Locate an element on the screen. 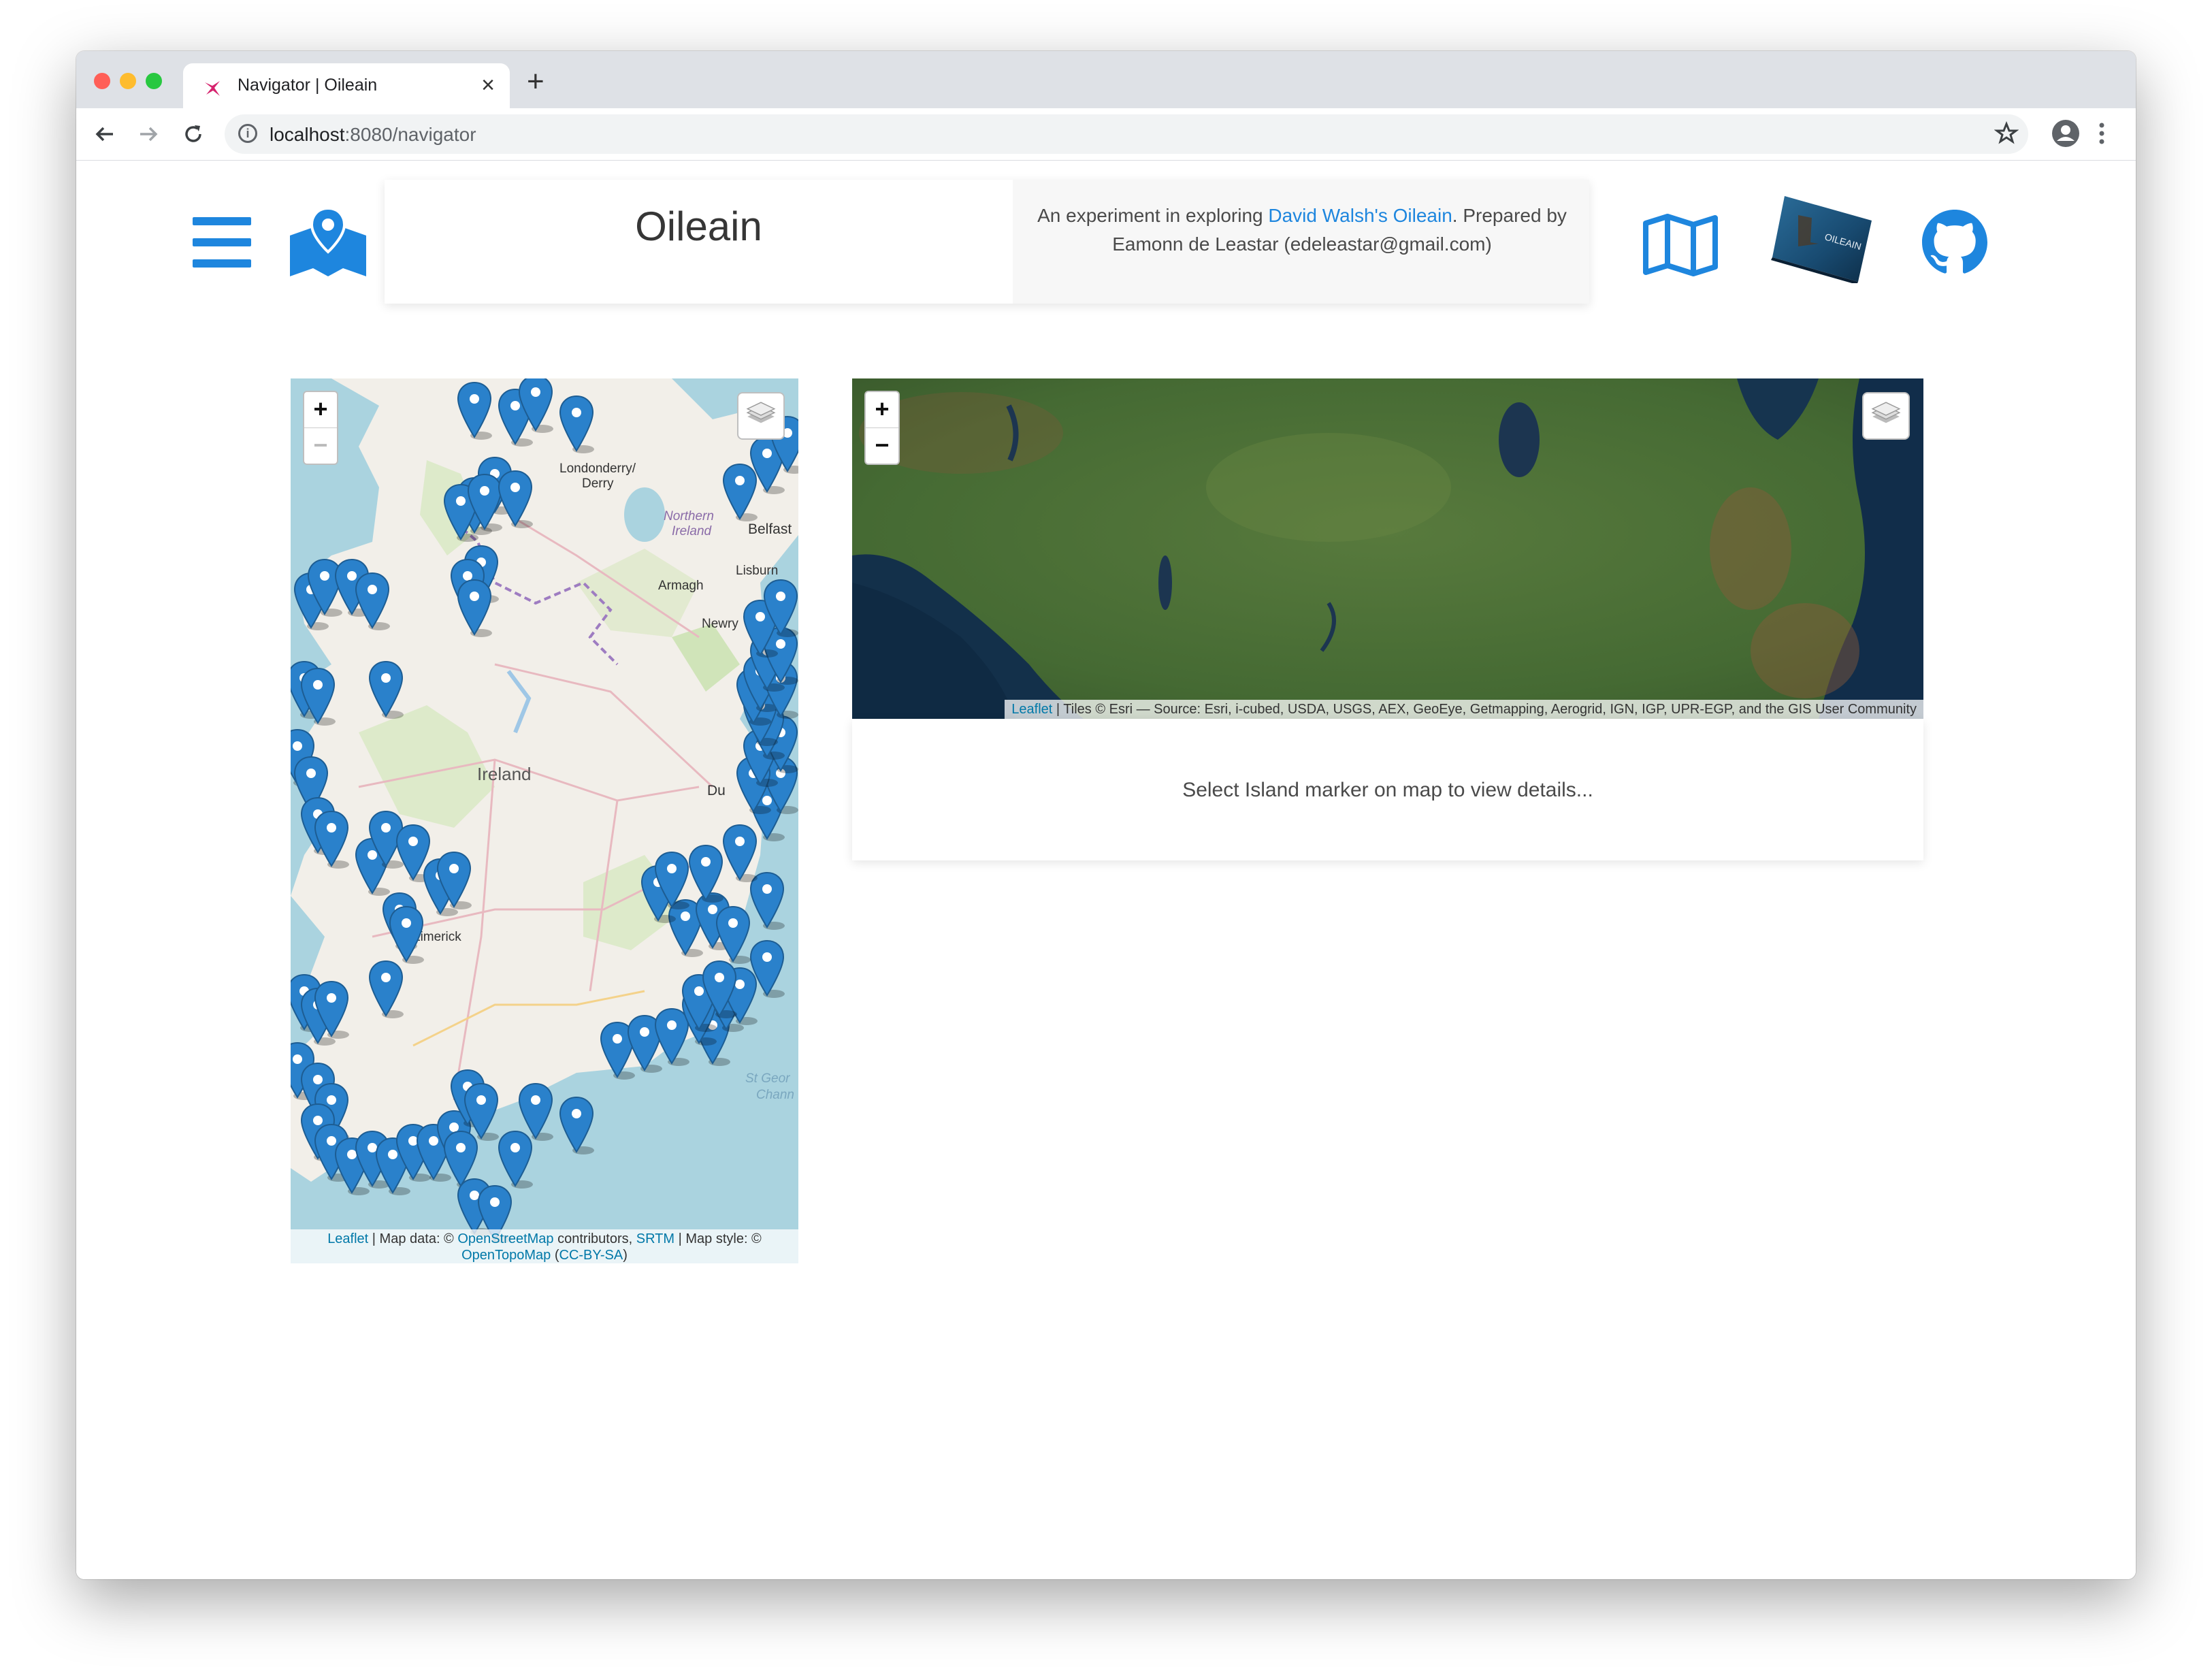 Image resolution: width=2212 pixels, height=1680 pixels. open-map-icon is located at coordinates (1680, 245).